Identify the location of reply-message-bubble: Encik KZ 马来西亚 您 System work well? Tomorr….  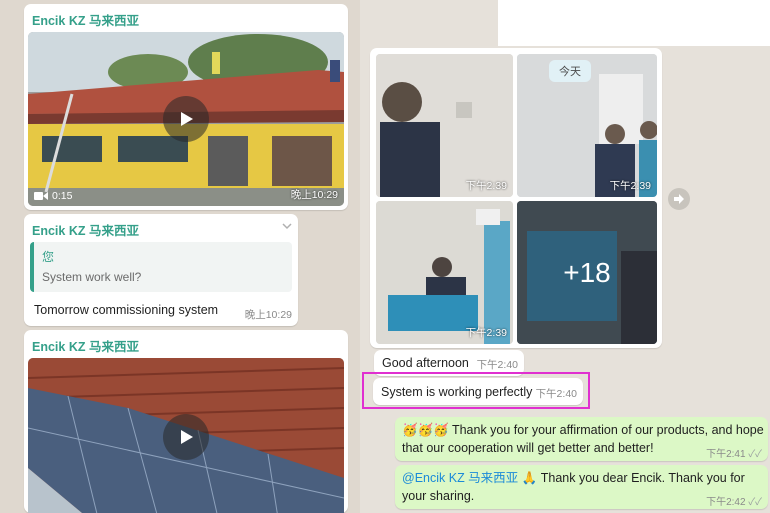
(161, 270).